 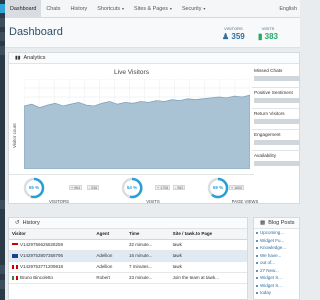 I want to click on chart-title: Live Visitors, so click(x=131, y=72).